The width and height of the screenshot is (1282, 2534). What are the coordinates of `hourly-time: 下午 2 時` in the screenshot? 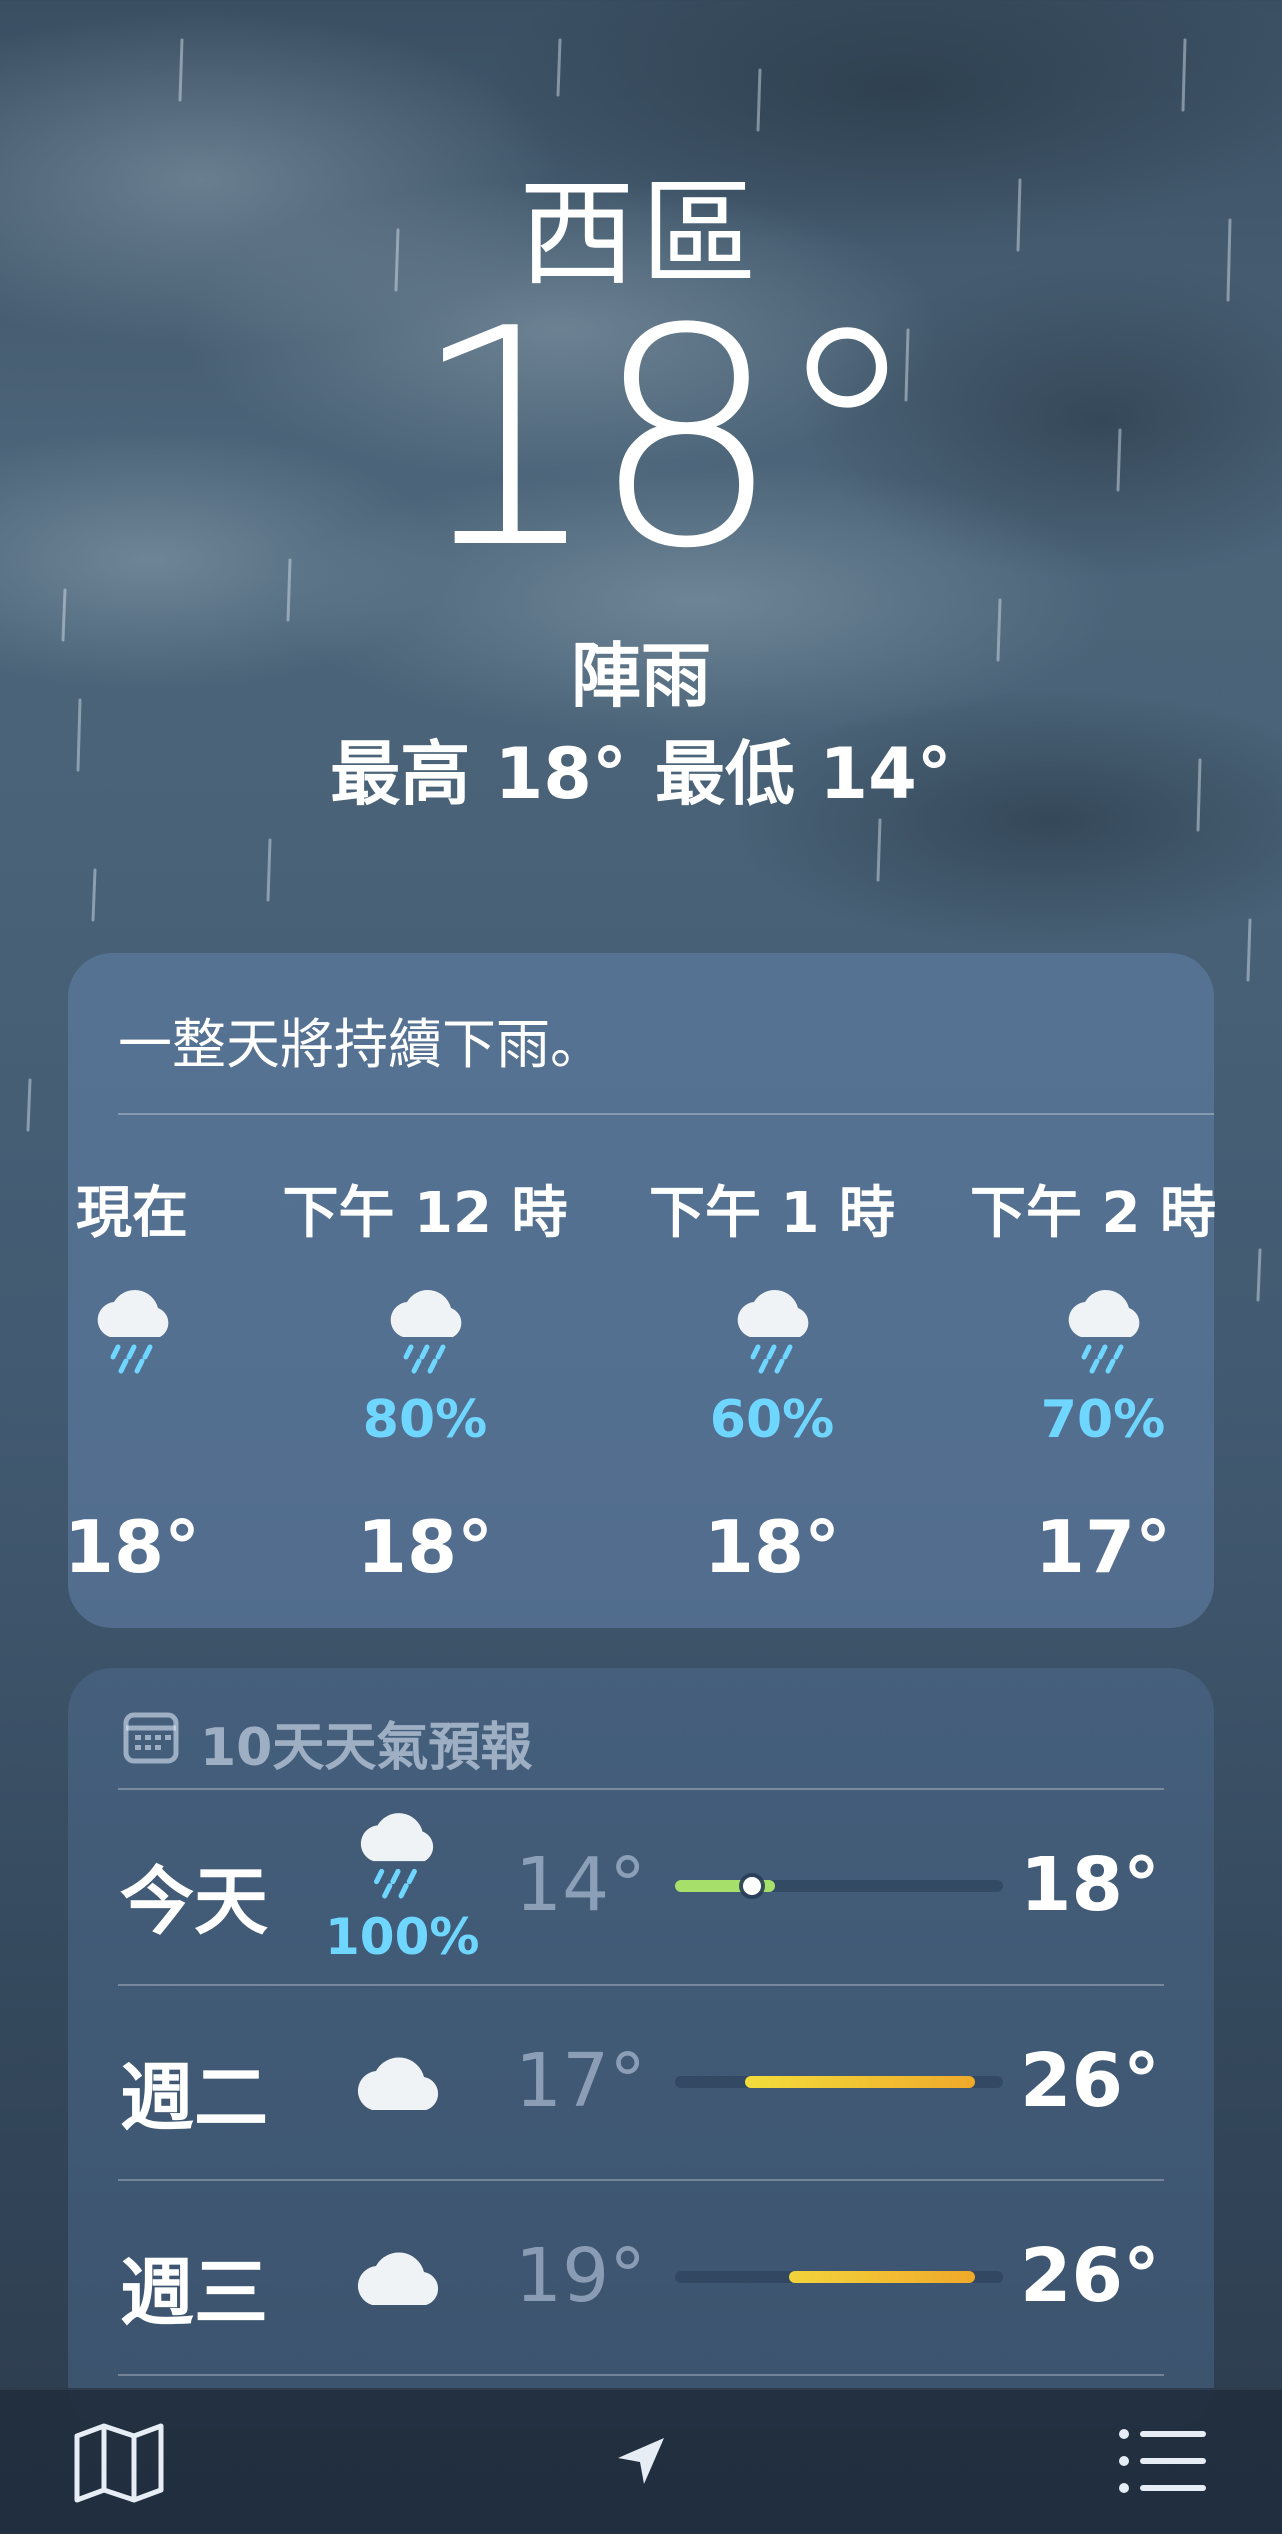 It's located at (1093, 1213).